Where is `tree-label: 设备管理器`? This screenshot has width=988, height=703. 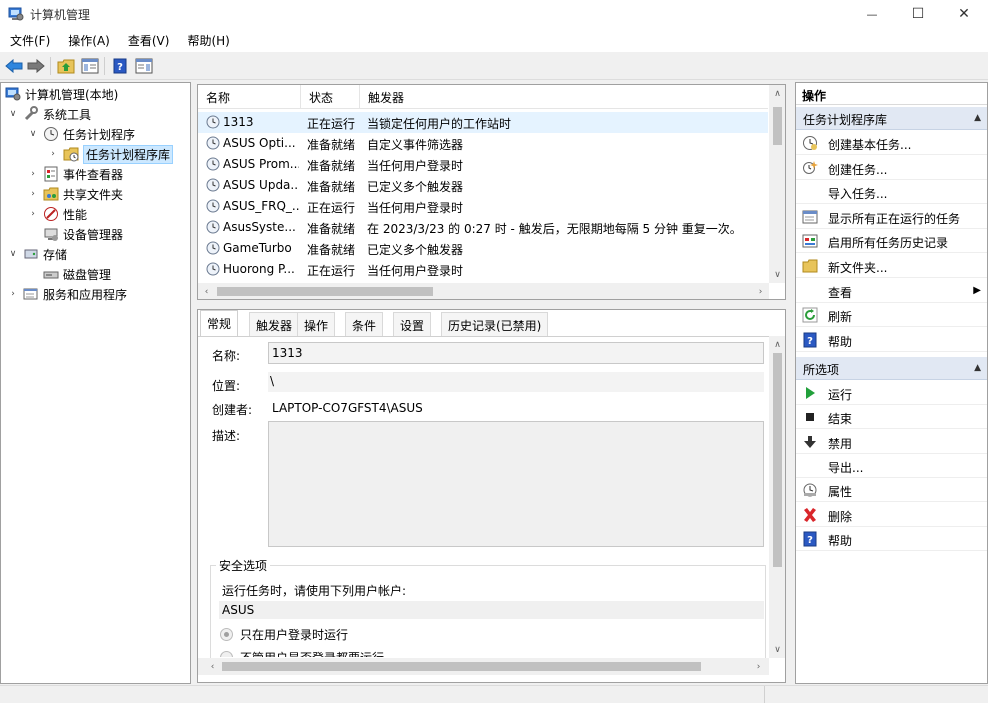
tree-label: 设备管理器 is located at coordinates (93, 234).